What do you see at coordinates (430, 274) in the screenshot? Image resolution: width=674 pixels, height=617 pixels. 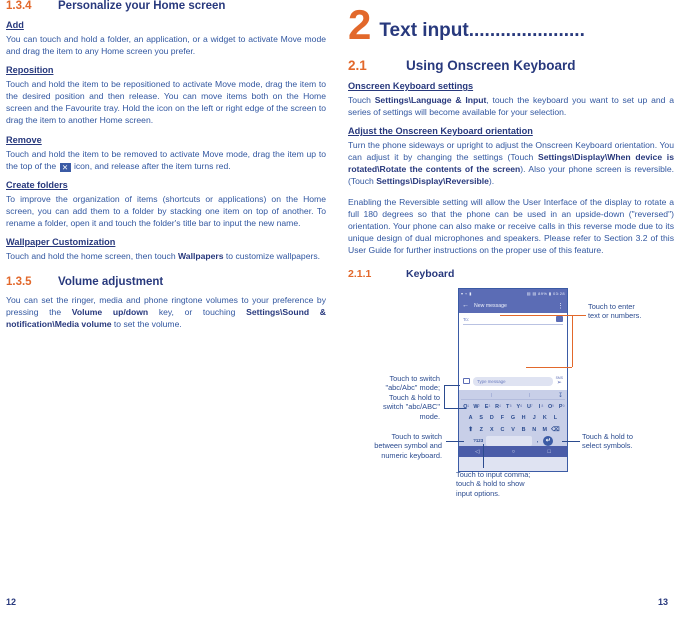 I see `section211-title: Keyboard` at bounding box center [430, 274].